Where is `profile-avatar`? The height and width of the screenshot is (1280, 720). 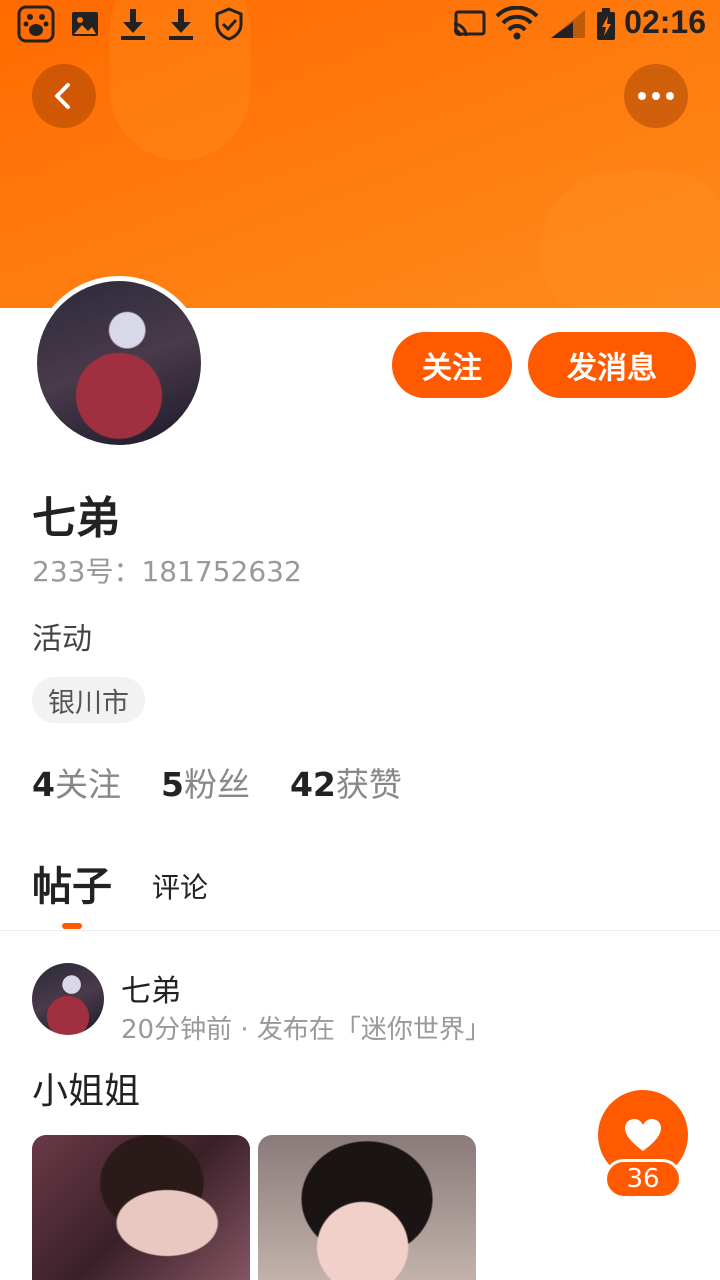 profile-avatar is located at coordinates (119, 363).